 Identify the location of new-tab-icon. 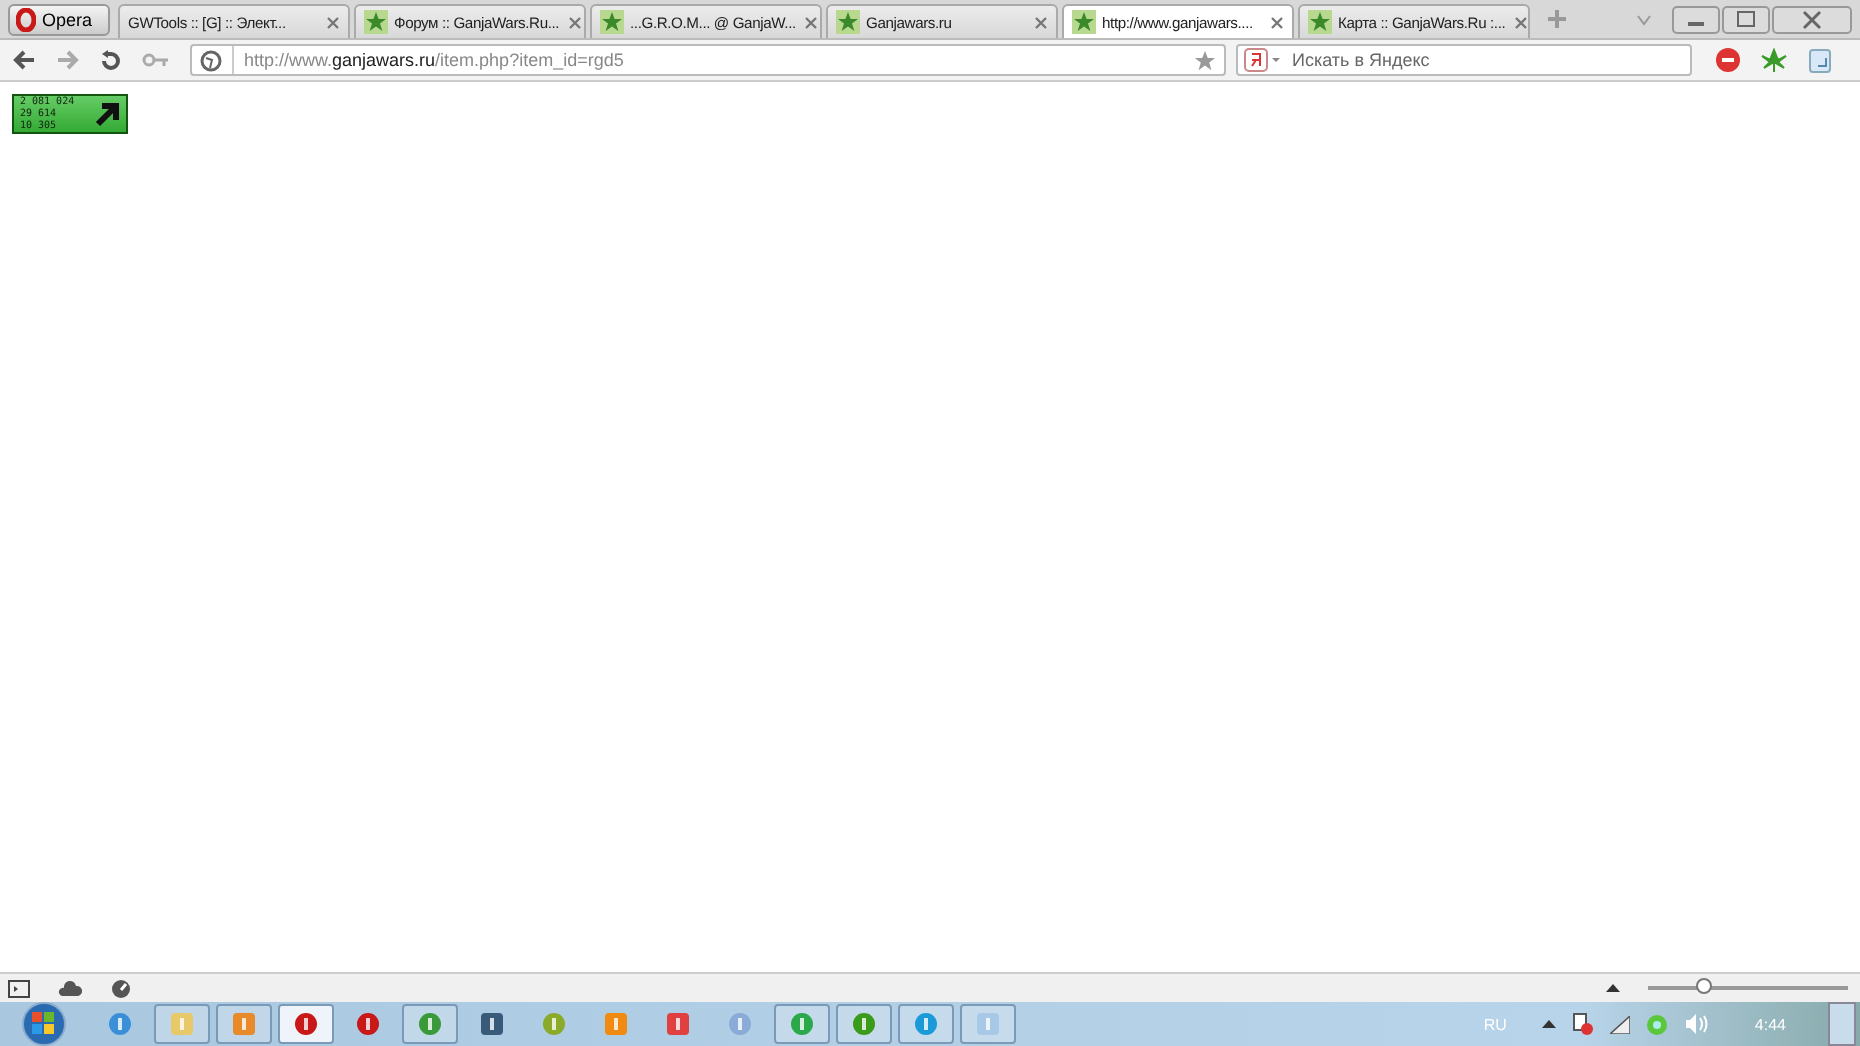
(1557, 19).